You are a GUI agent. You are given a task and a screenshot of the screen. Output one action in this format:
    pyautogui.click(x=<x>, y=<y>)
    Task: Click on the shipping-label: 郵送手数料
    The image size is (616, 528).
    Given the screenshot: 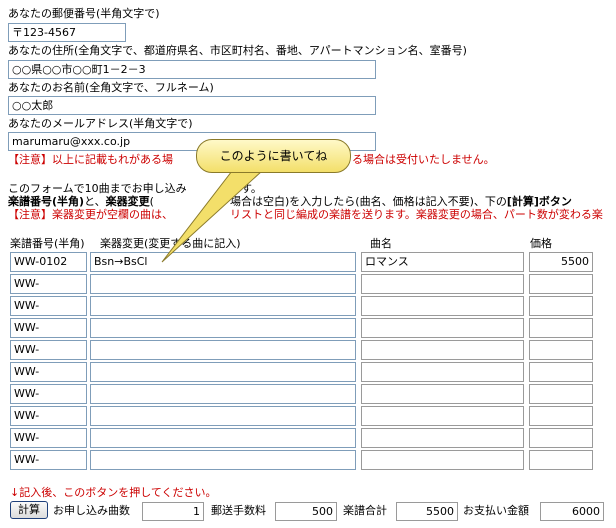 What is the action you would take?
    pyautogui.click(x=238, y=510)
    